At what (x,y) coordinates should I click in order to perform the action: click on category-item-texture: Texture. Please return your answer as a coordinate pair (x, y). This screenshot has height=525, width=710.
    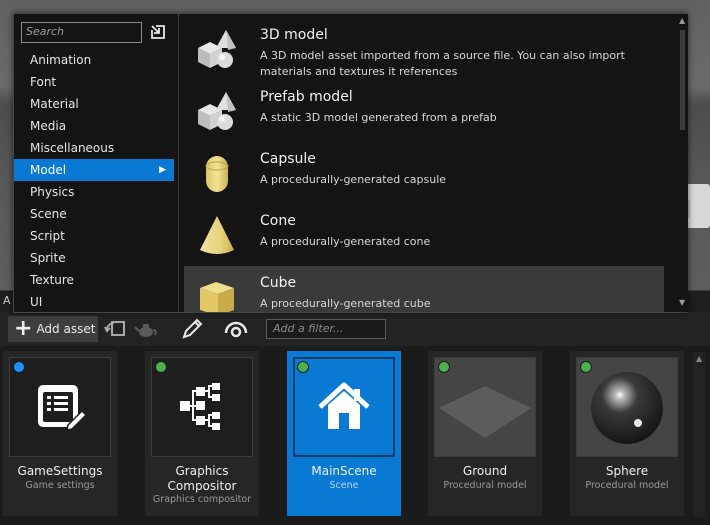
    Looking at the image, I should click on (94, 280).